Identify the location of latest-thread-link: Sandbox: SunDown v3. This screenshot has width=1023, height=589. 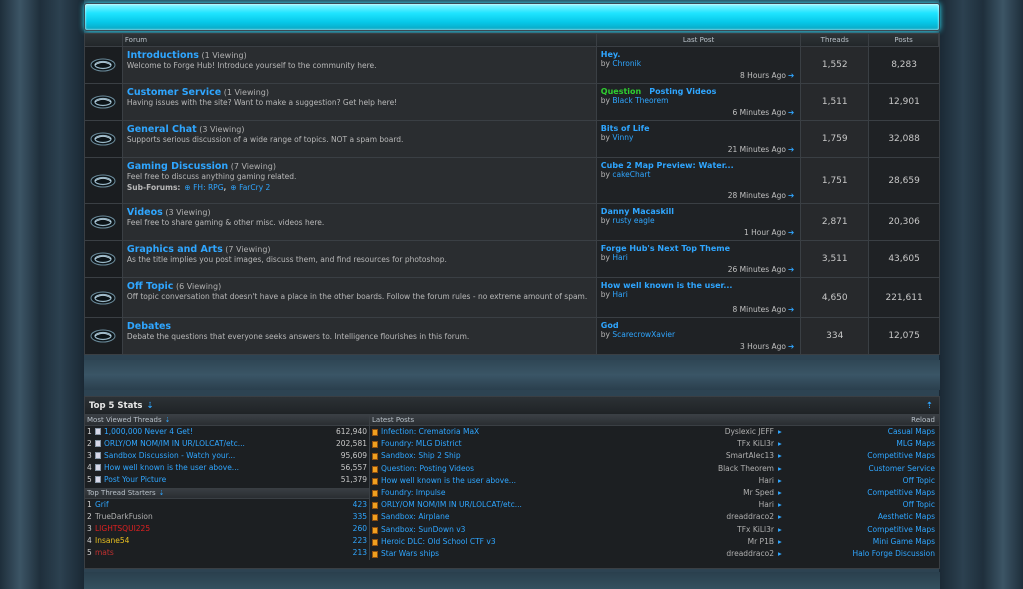
(506, 530).